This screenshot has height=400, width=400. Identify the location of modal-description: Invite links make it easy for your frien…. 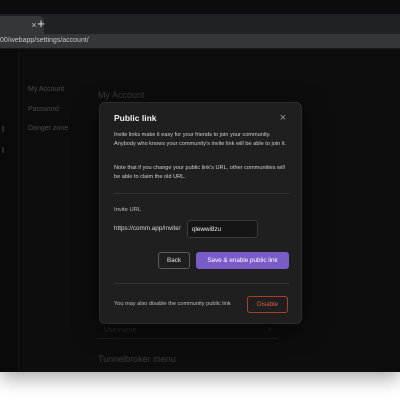
(200, 139).